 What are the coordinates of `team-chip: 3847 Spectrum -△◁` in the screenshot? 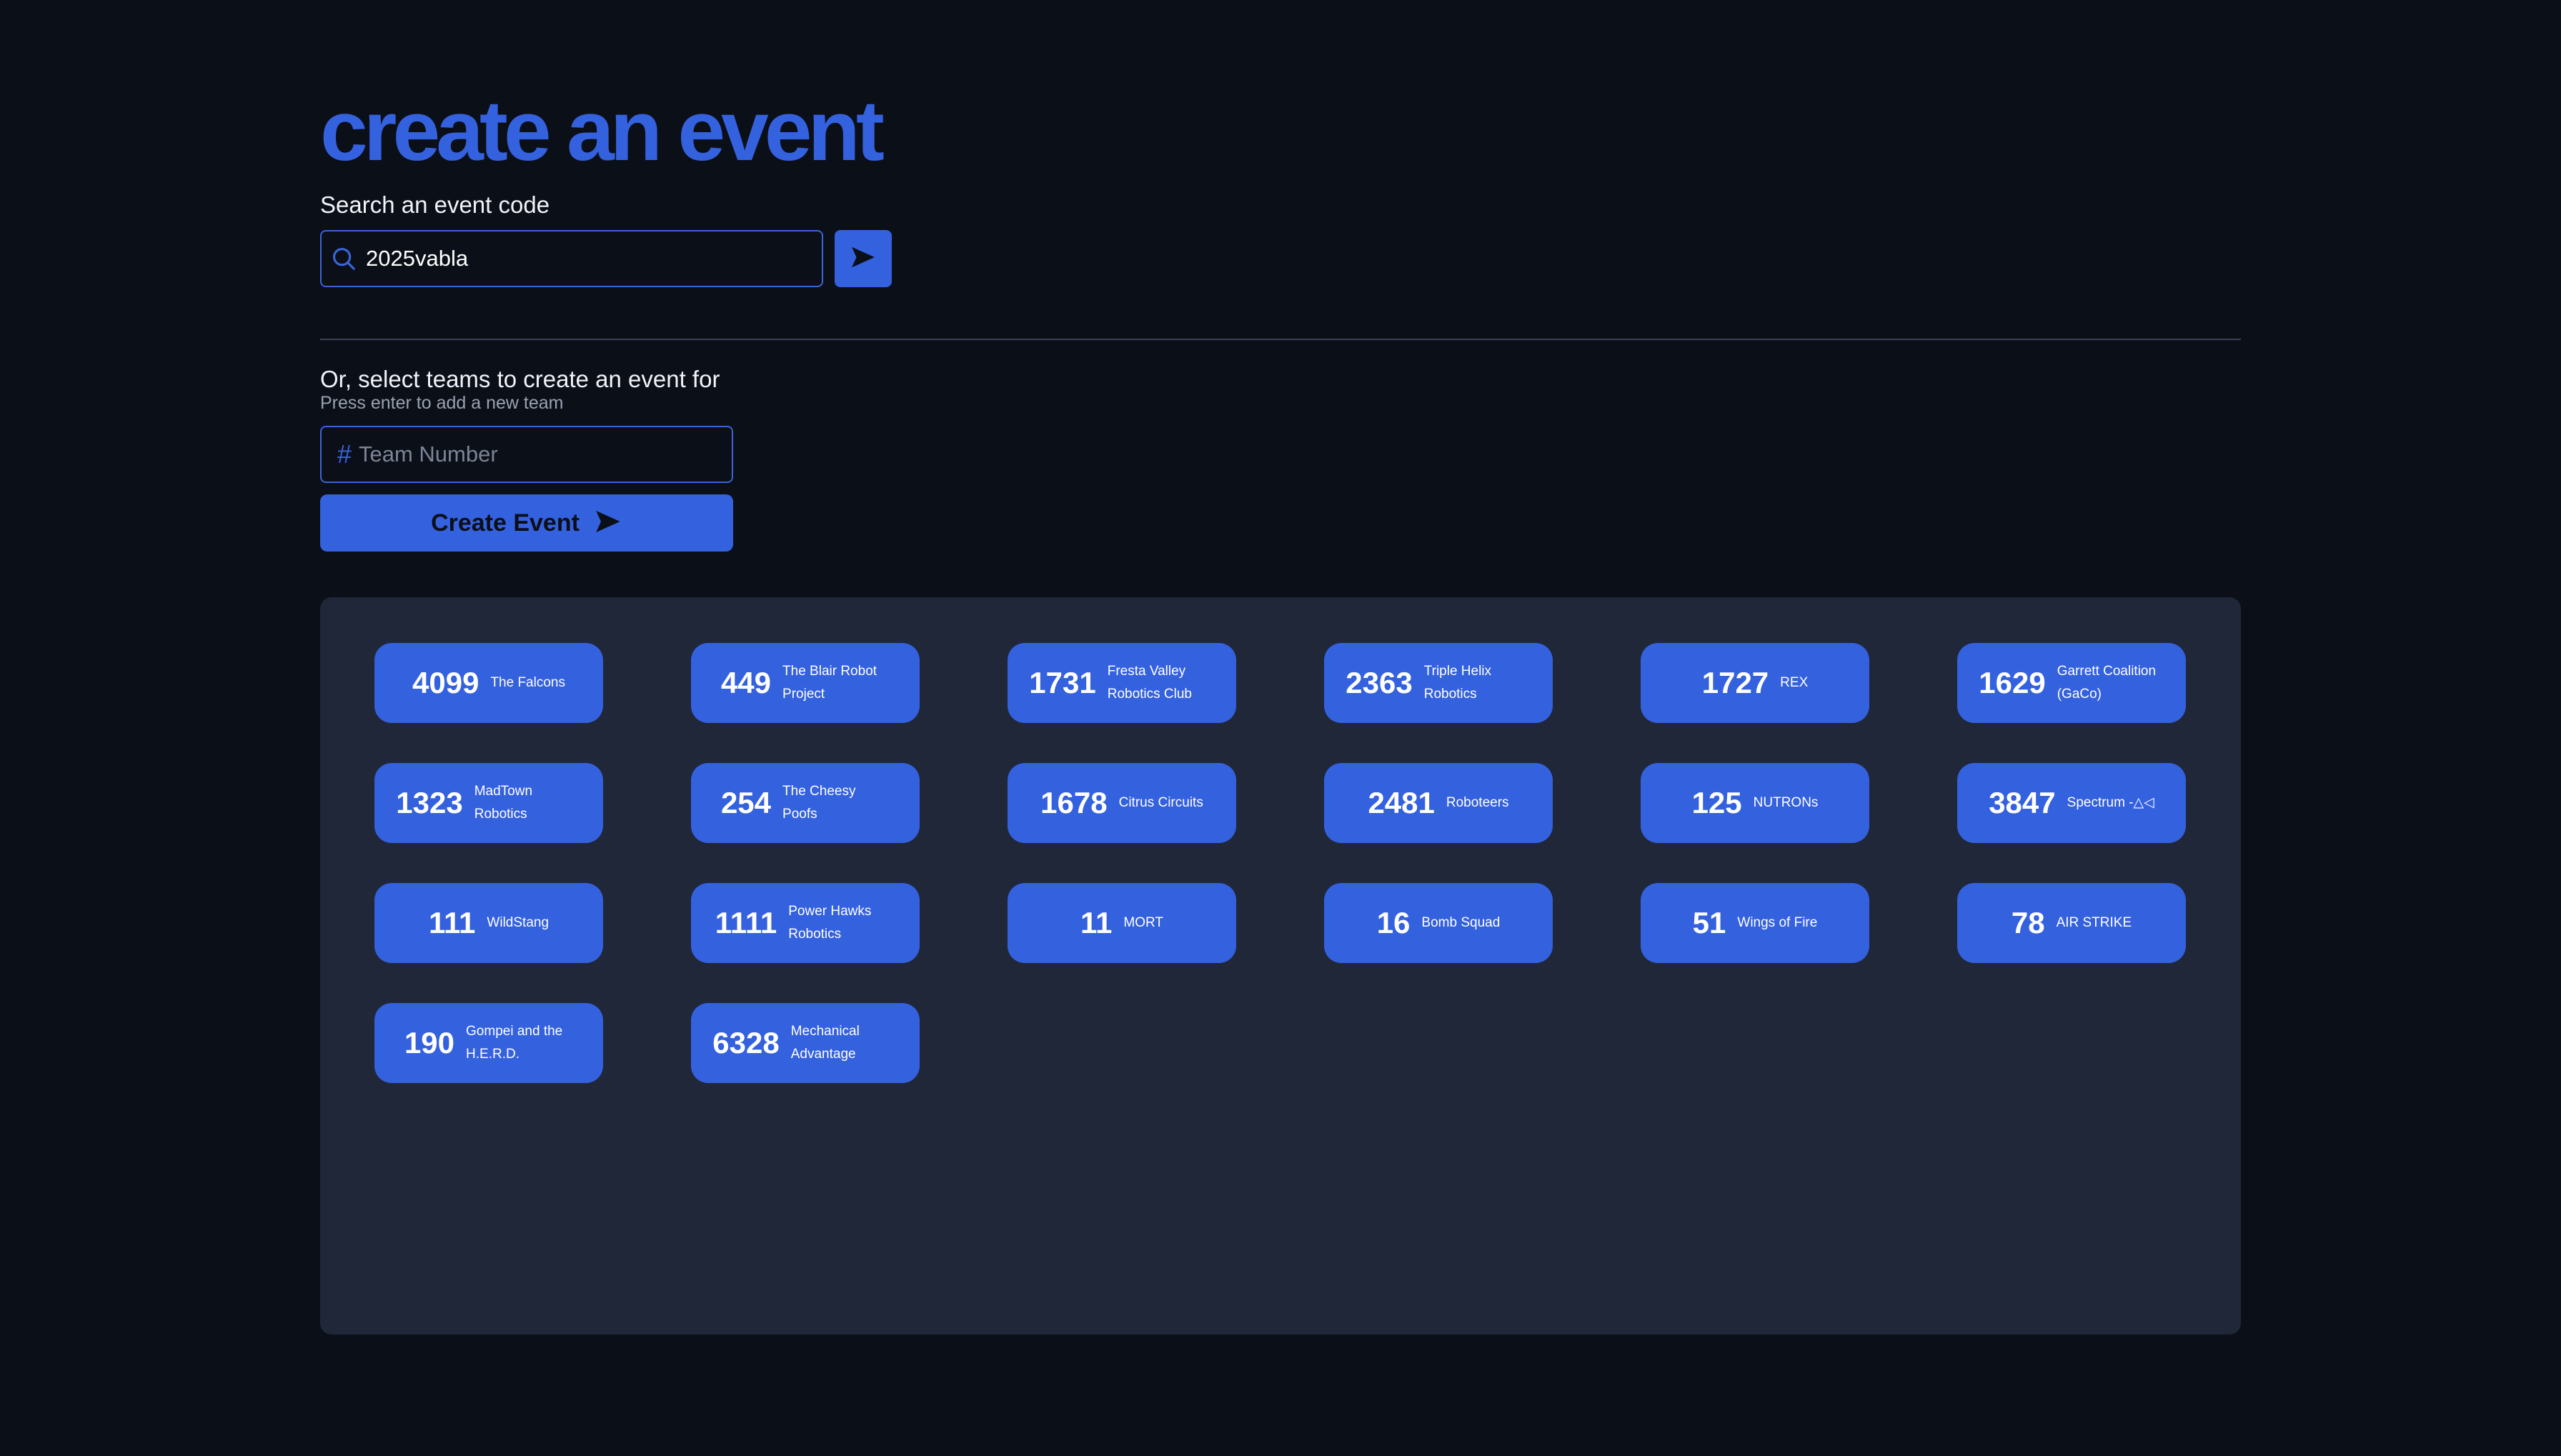 It's located at (2071, 803).